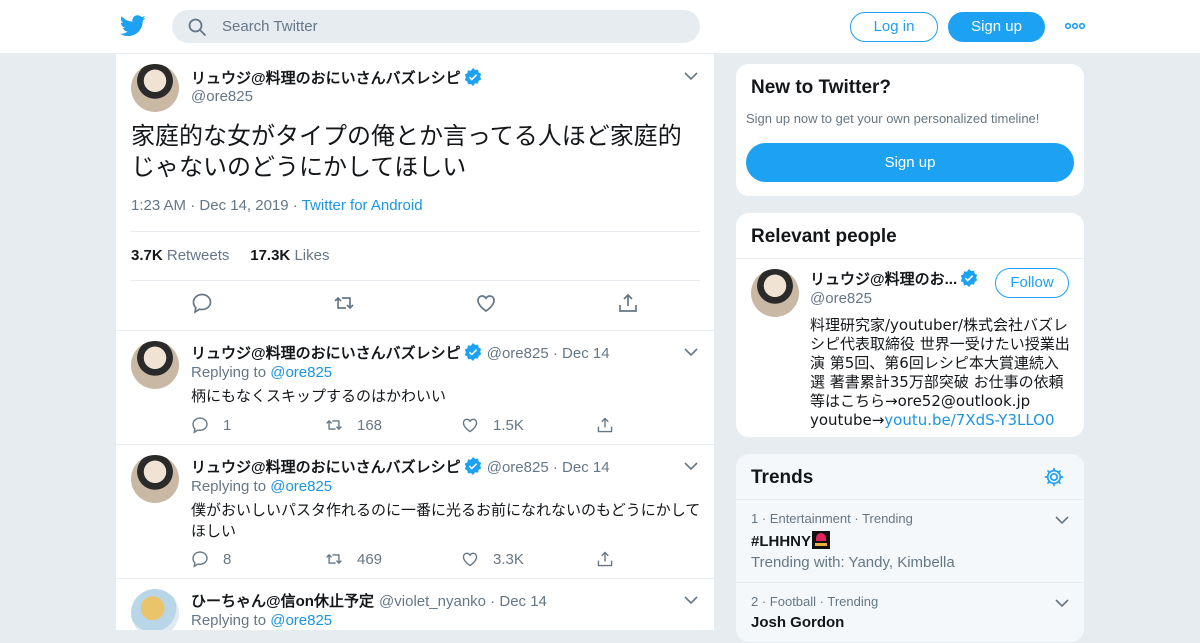 The width and height of the screenshot is (1200, 643). What do you see at coordinates (821, 540) in the screenshot?
I see `lhhny-emoji-icon` at bounding box center [821, 540].